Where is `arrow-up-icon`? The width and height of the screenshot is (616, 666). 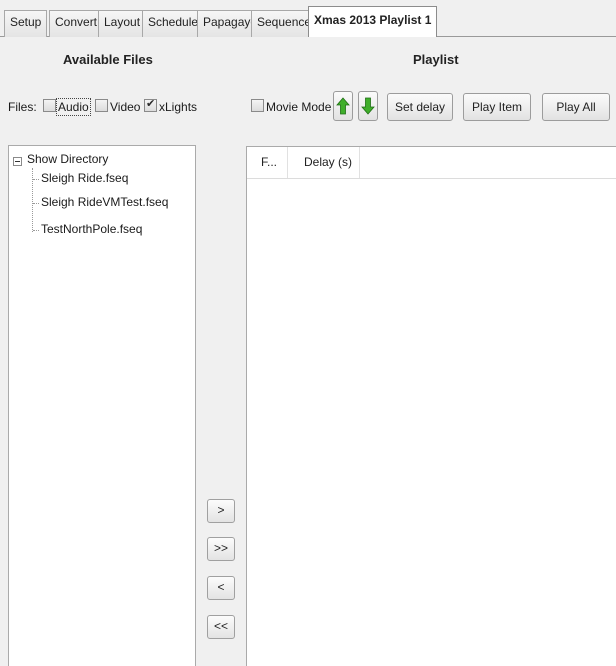
arrow-up-icon is located at coordinates (343, 106).